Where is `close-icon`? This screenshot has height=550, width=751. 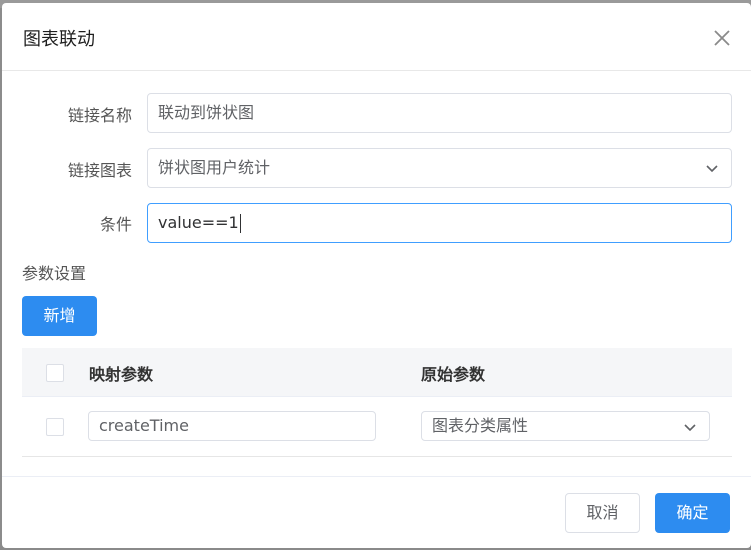 close-icon is located at coordinates (722, 38).